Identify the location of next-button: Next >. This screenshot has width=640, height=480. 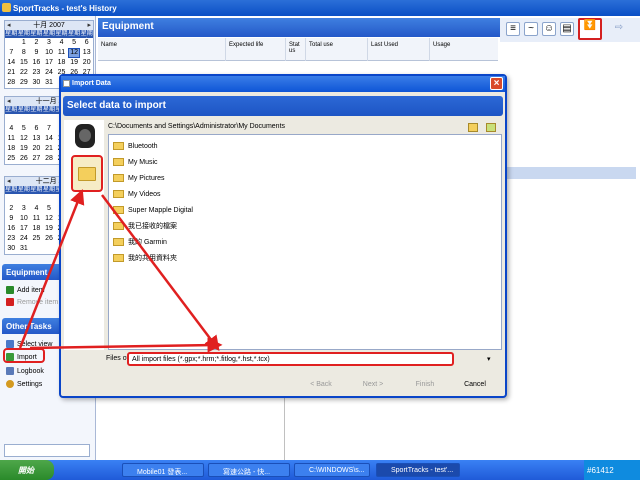
(373, 386).